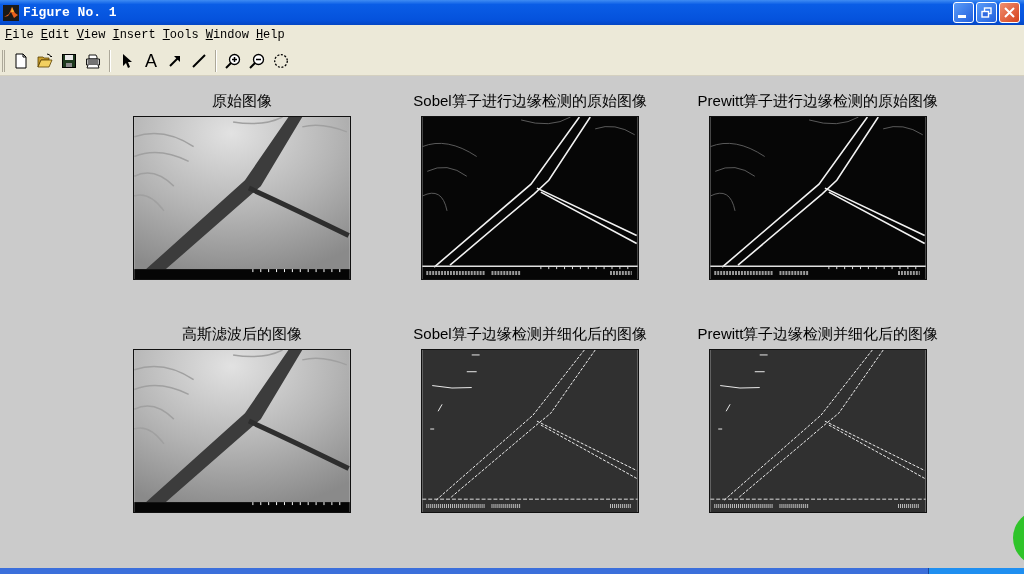 The height and width of the screenshot is (574, 1024). Describe the element at coordinates (242, 333) in the screenshot. I see `plot-title: 高斯滤波后的图像` at that location.